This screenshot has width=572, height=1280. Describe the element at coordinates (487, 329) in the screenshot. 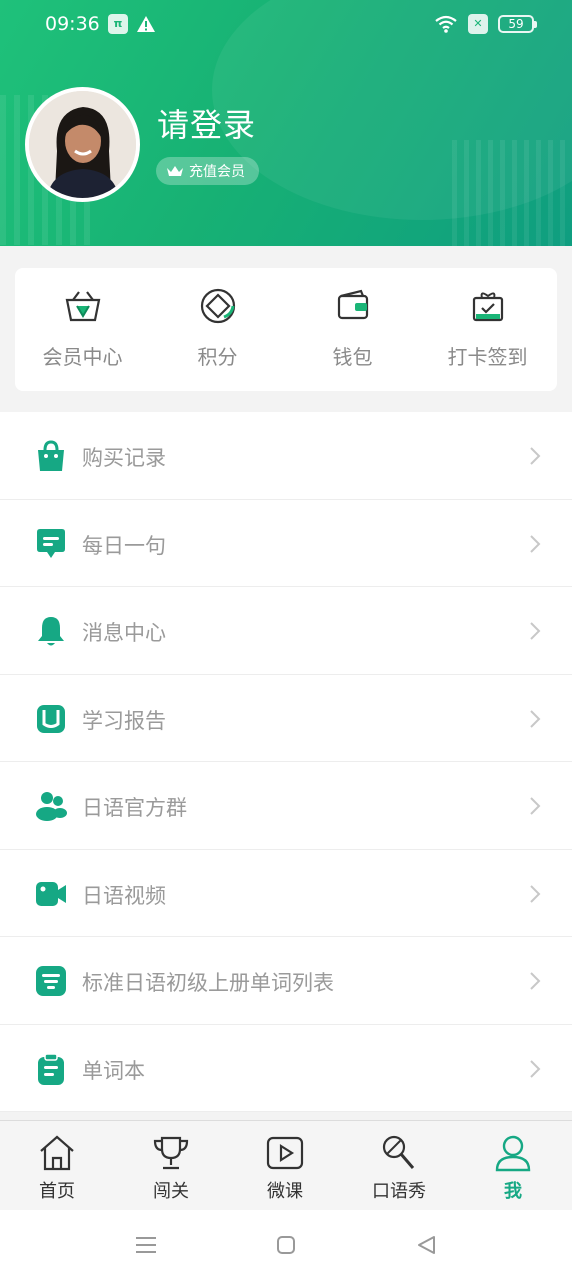

I see `quick-checkin: 打卡签到` at that location.